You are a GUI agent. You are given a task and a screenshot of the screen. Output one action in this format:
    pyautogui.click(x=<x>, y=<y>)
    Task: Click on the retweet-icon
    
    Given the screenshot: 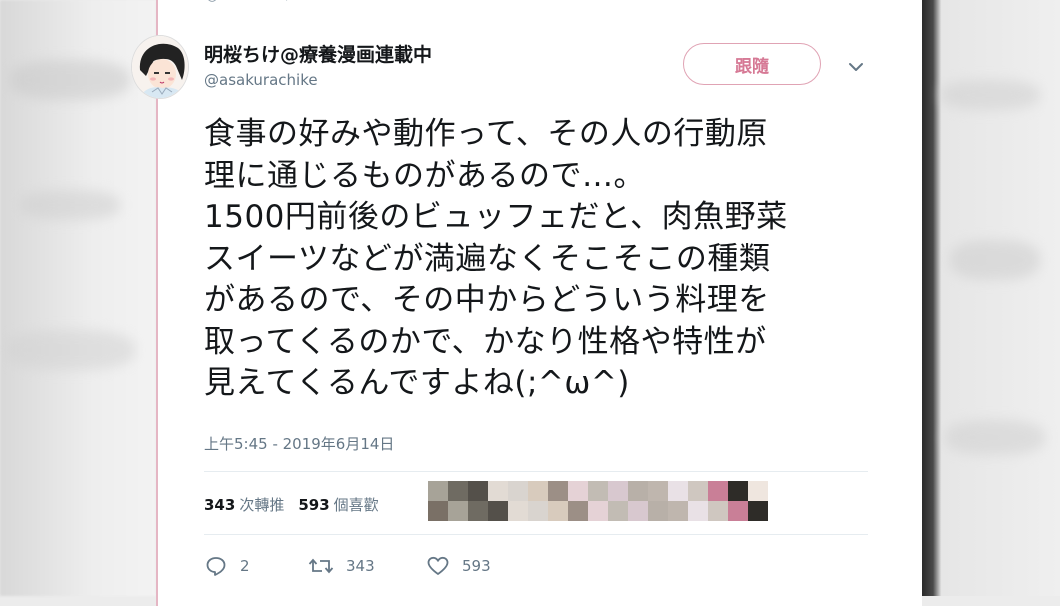 What is the action you would take?
    pyautogui.click(x=321, y=566)
    